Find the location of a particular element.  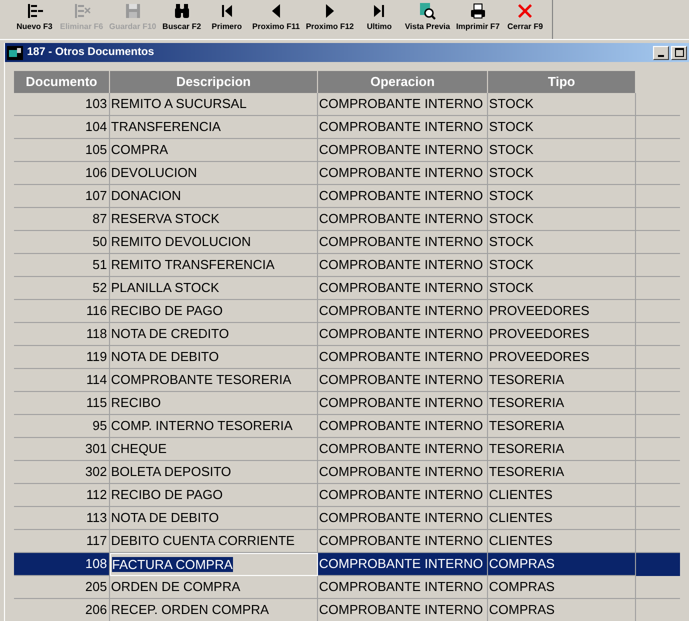

close-icon is located at coordinates (525, 11).